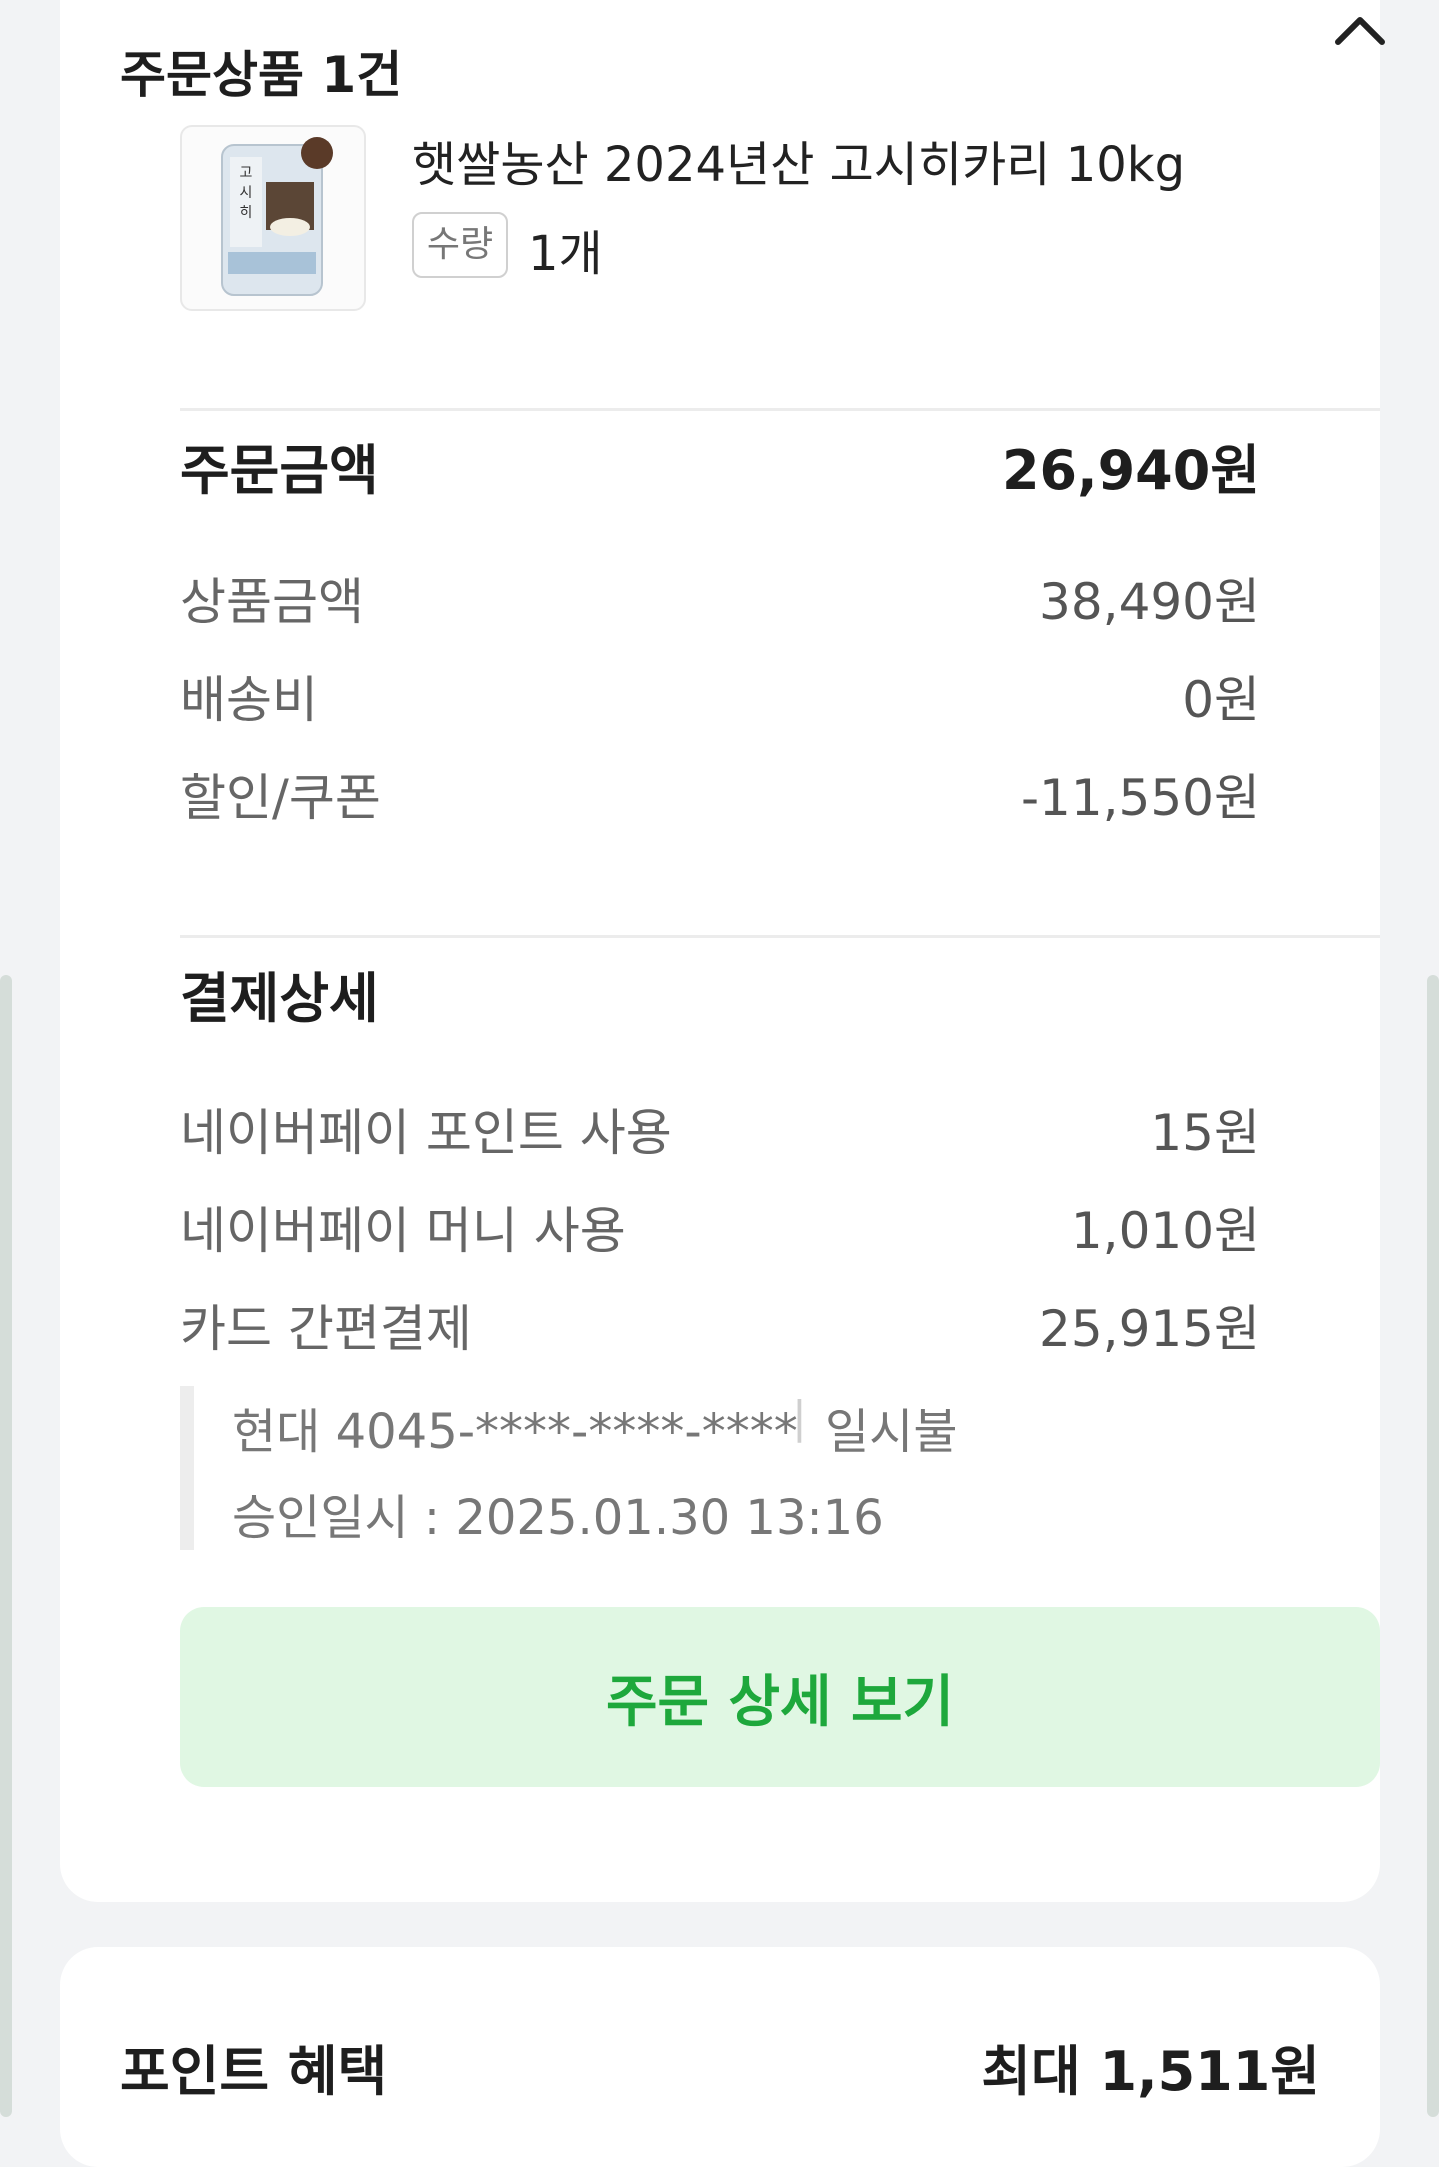  I want to click on chevron-up-icon, so click(1360, 30).